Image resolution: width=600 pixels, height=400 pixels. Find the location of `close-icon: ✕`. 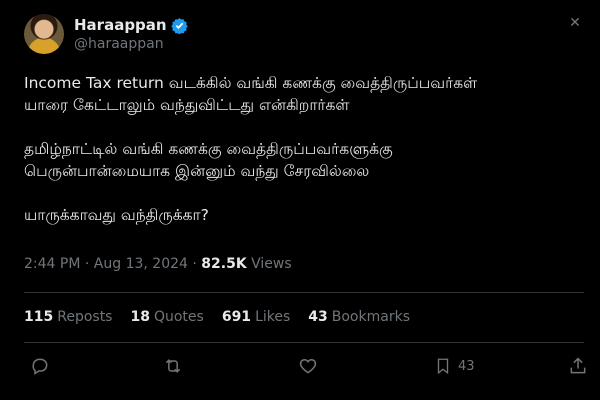

close-icon: ✕ is located at coordinates (575, 23).